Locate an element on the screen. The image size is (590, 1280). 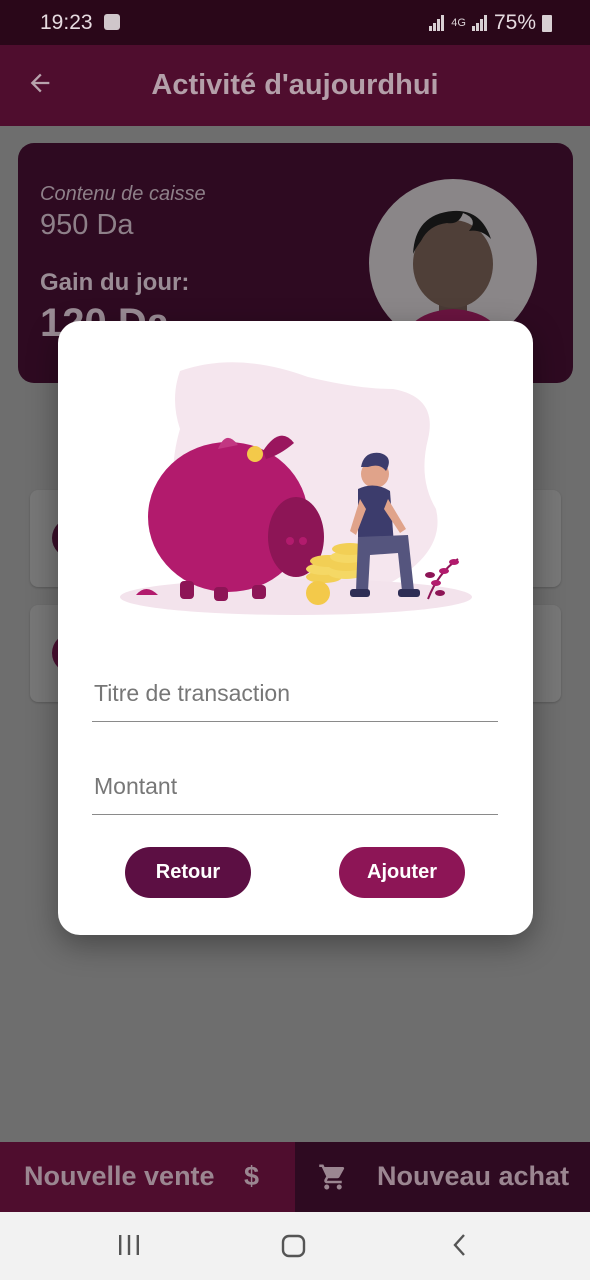
amount-field is located at coordinates (297, 789).